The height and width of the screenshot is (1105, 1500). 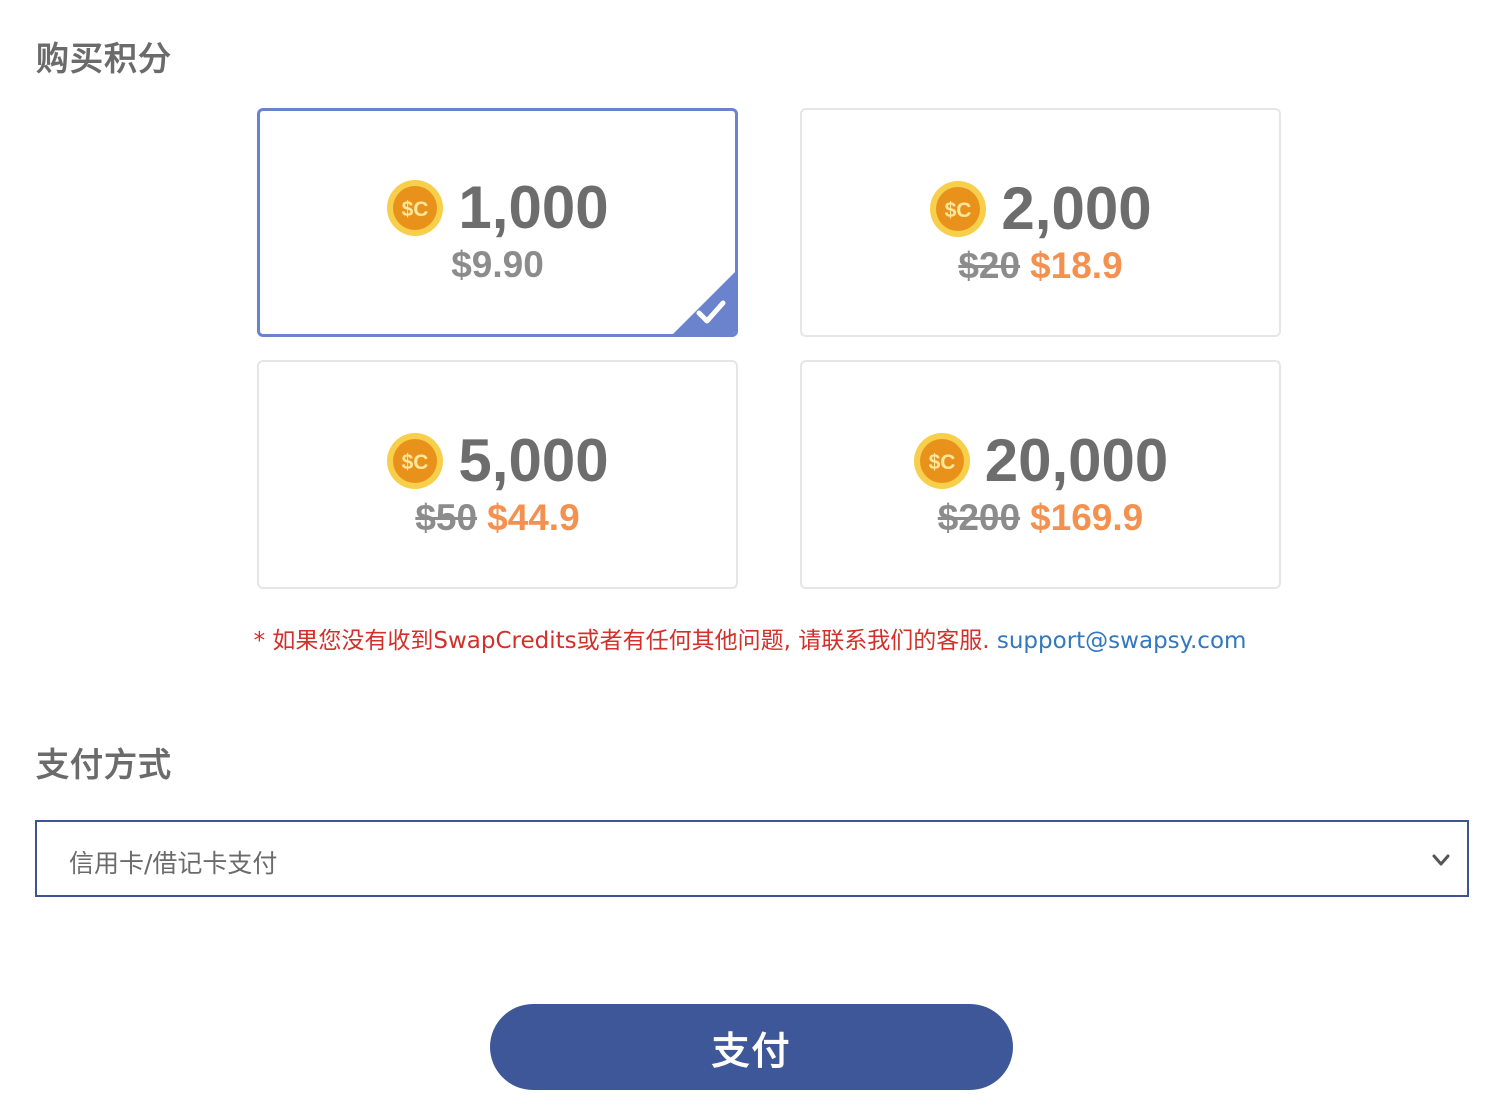 I want to click on selected-check-icon, so click(x=704, y=303).